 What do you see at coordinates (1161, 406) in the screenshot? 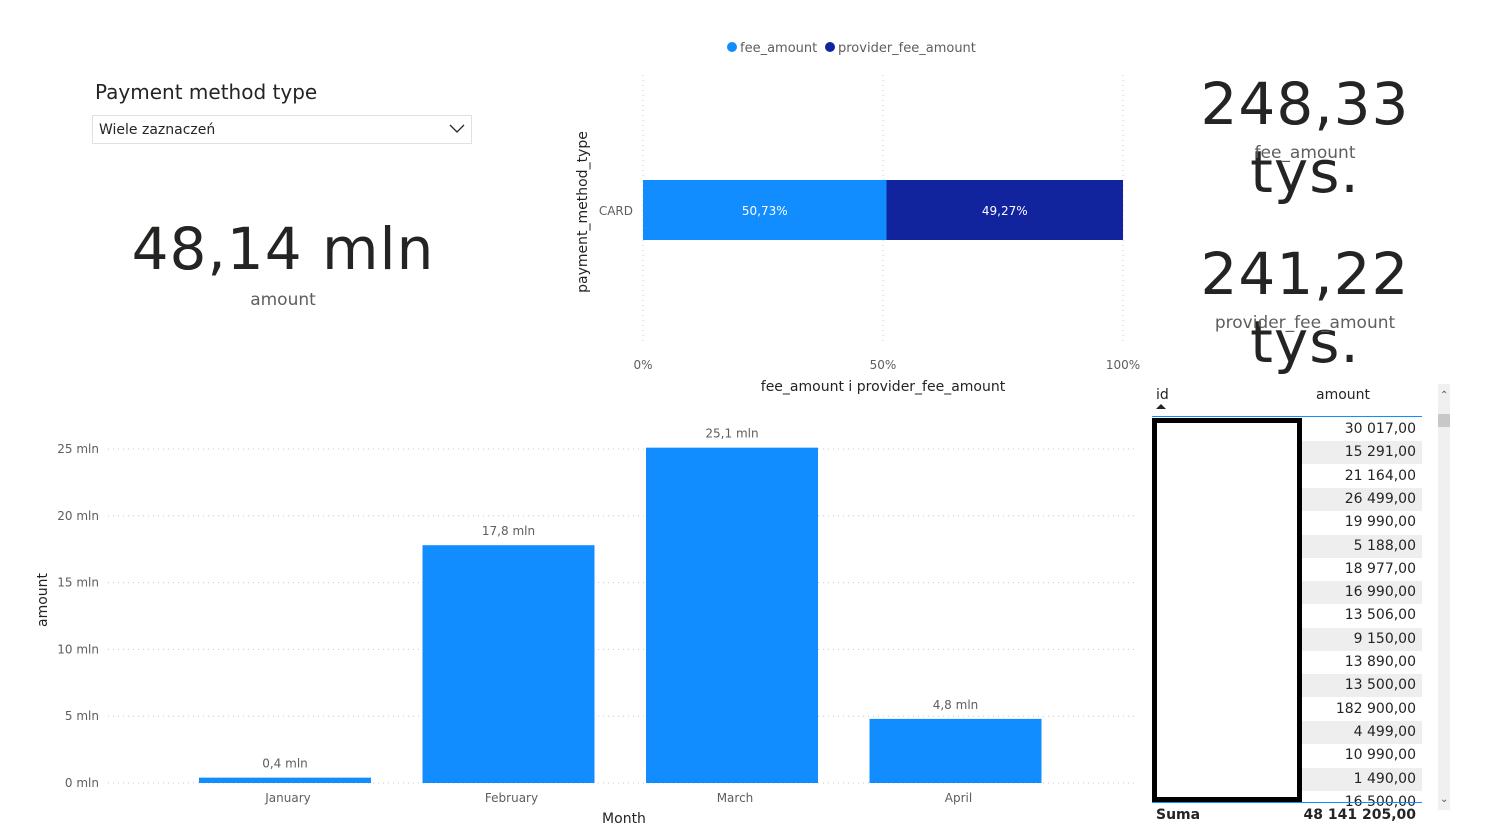
I see `sort-asc-icon` at bounding box center [1161, 406].